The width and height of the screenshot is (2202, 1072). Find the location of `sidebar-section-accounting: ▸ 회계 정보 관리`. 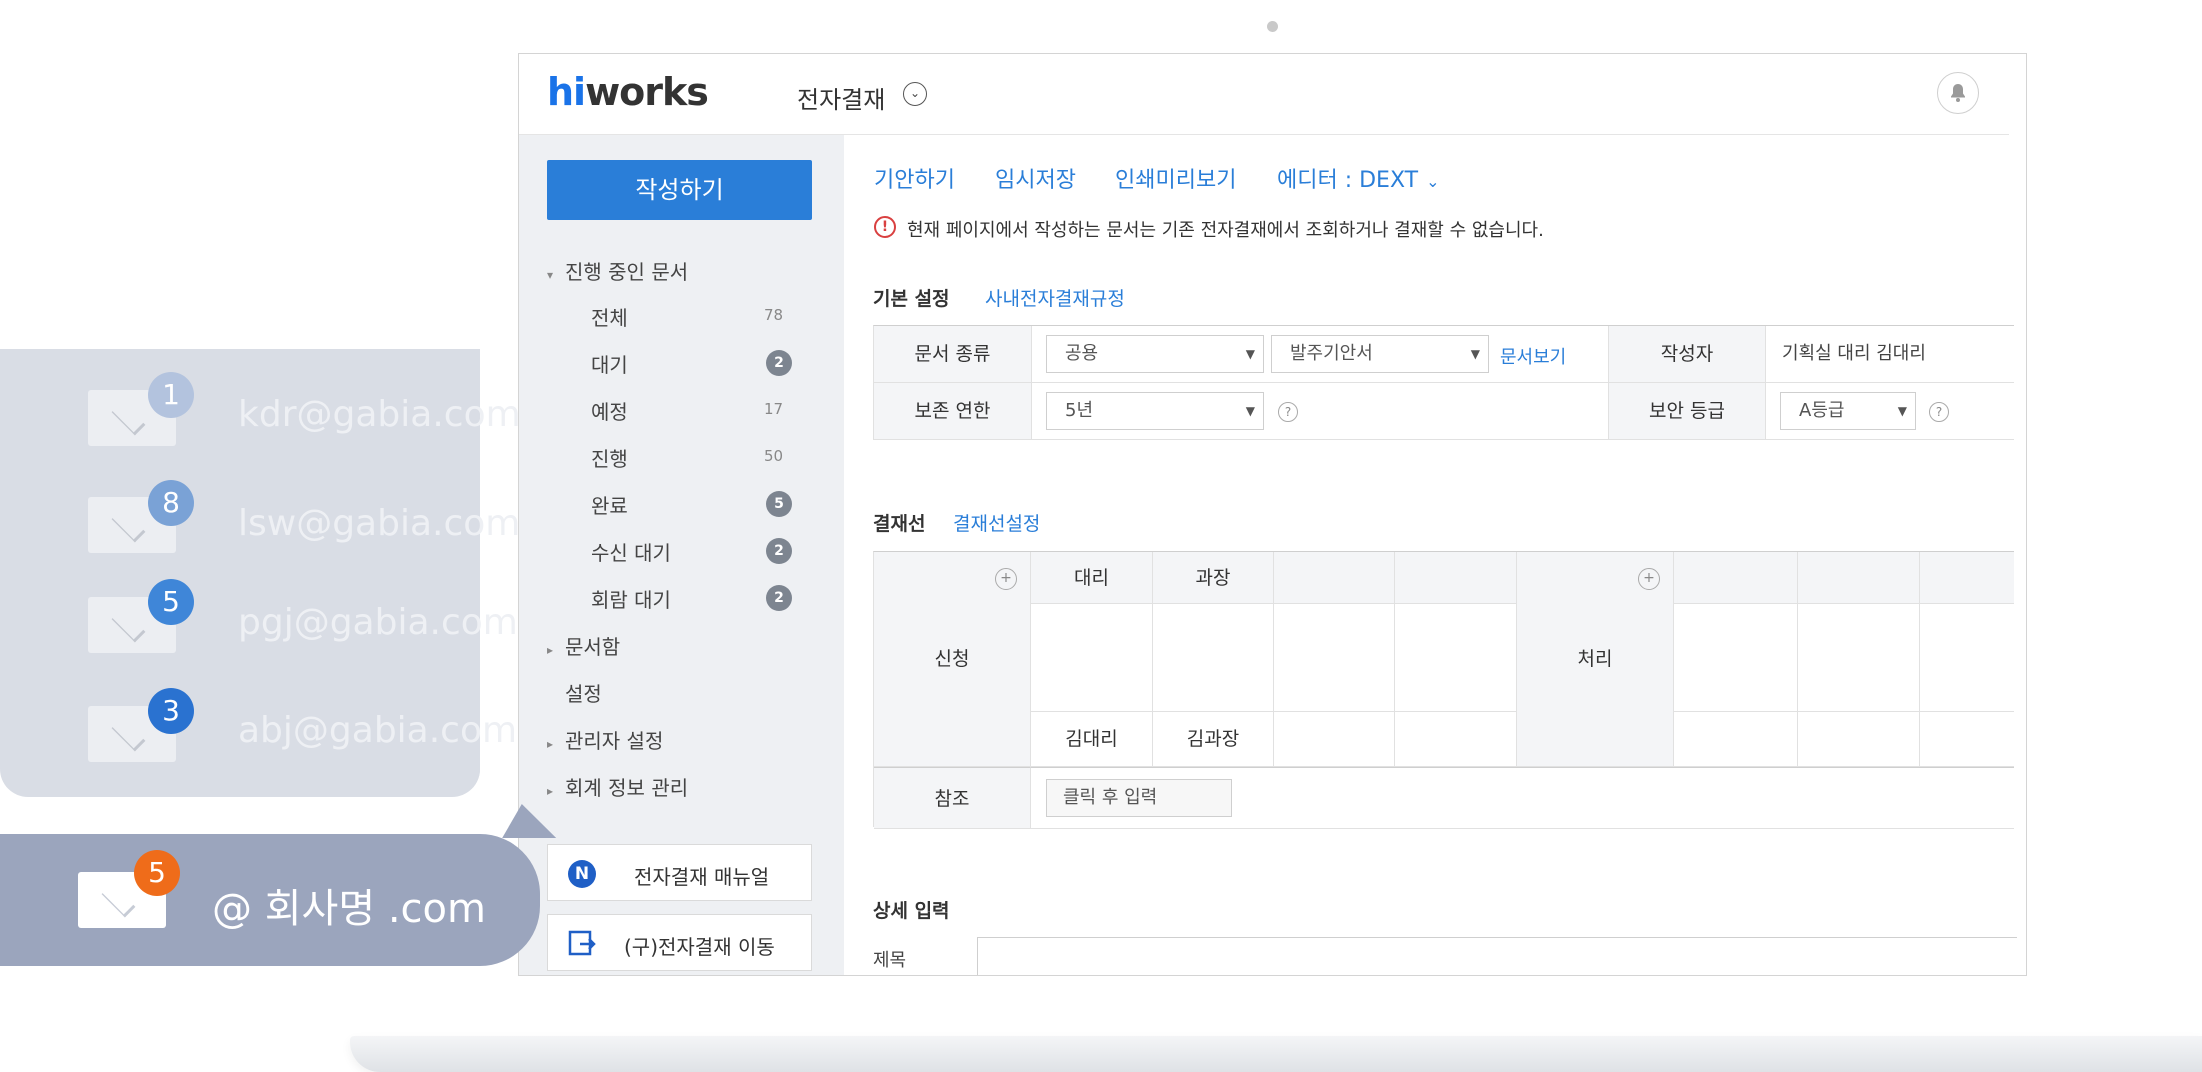

sidebar-section-accounting: ▸ 회계 정보 관리 is located at coordinates (617, 786).